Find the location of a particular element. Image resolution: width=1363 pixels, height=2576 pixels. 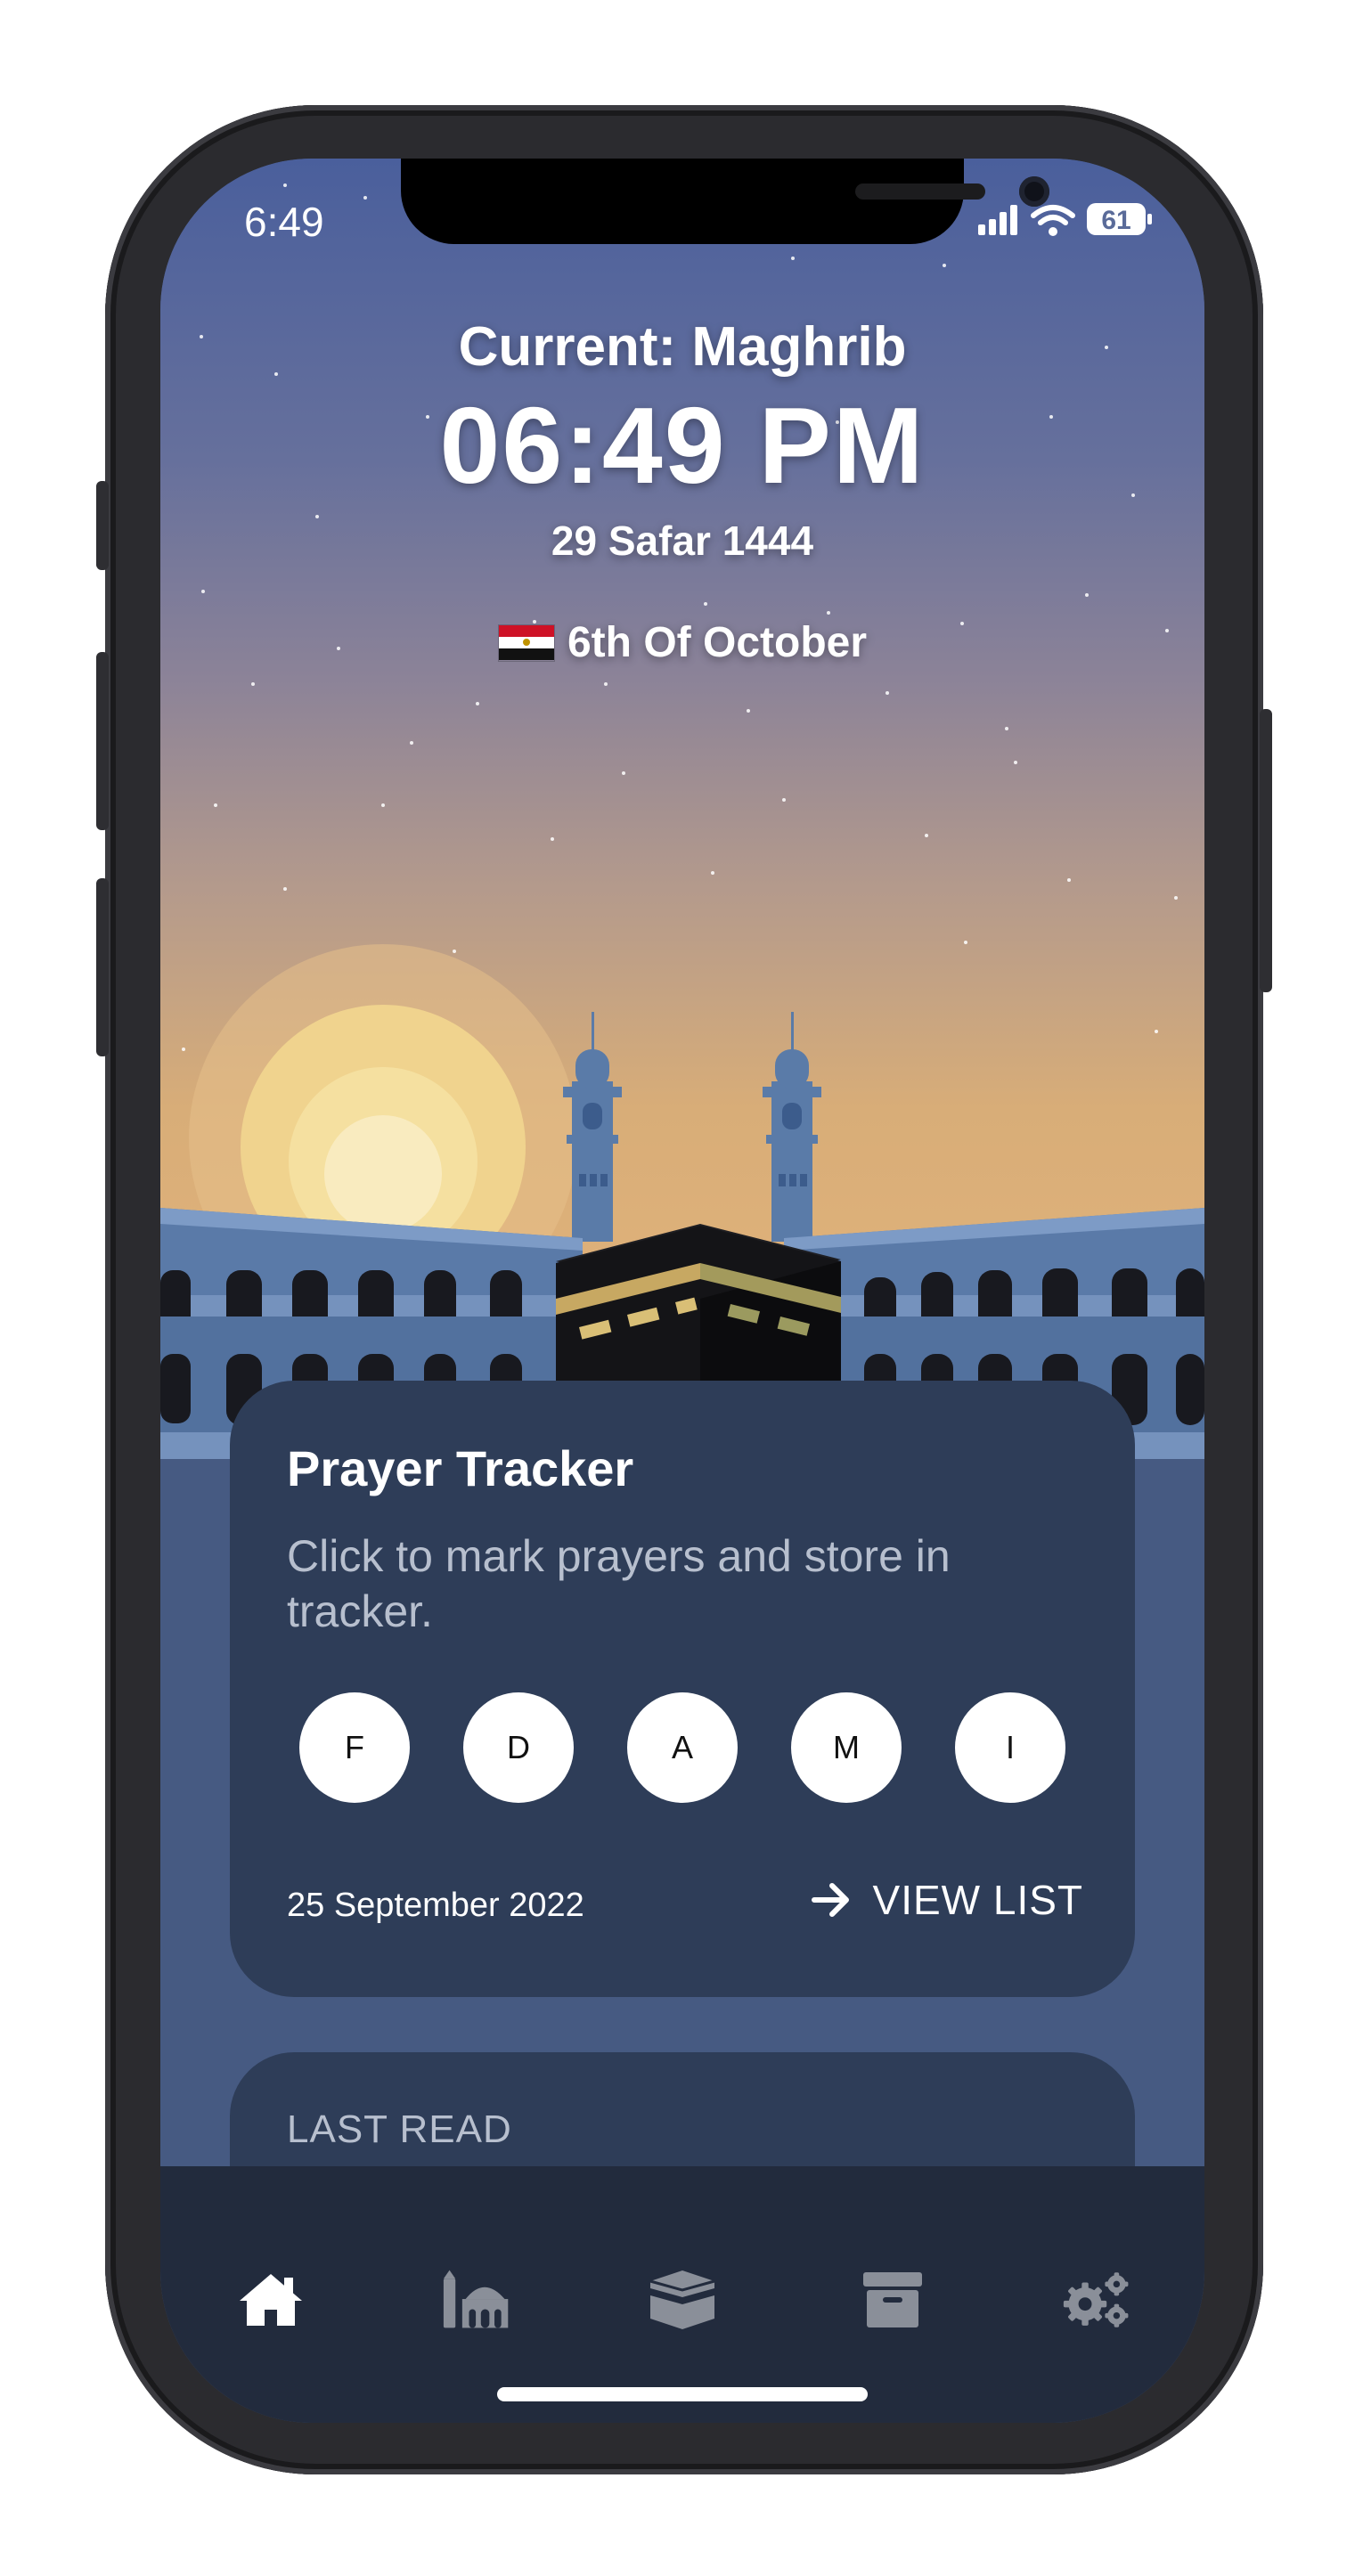

last-read-title: LAST READ is located at coordinates (399, 2129).